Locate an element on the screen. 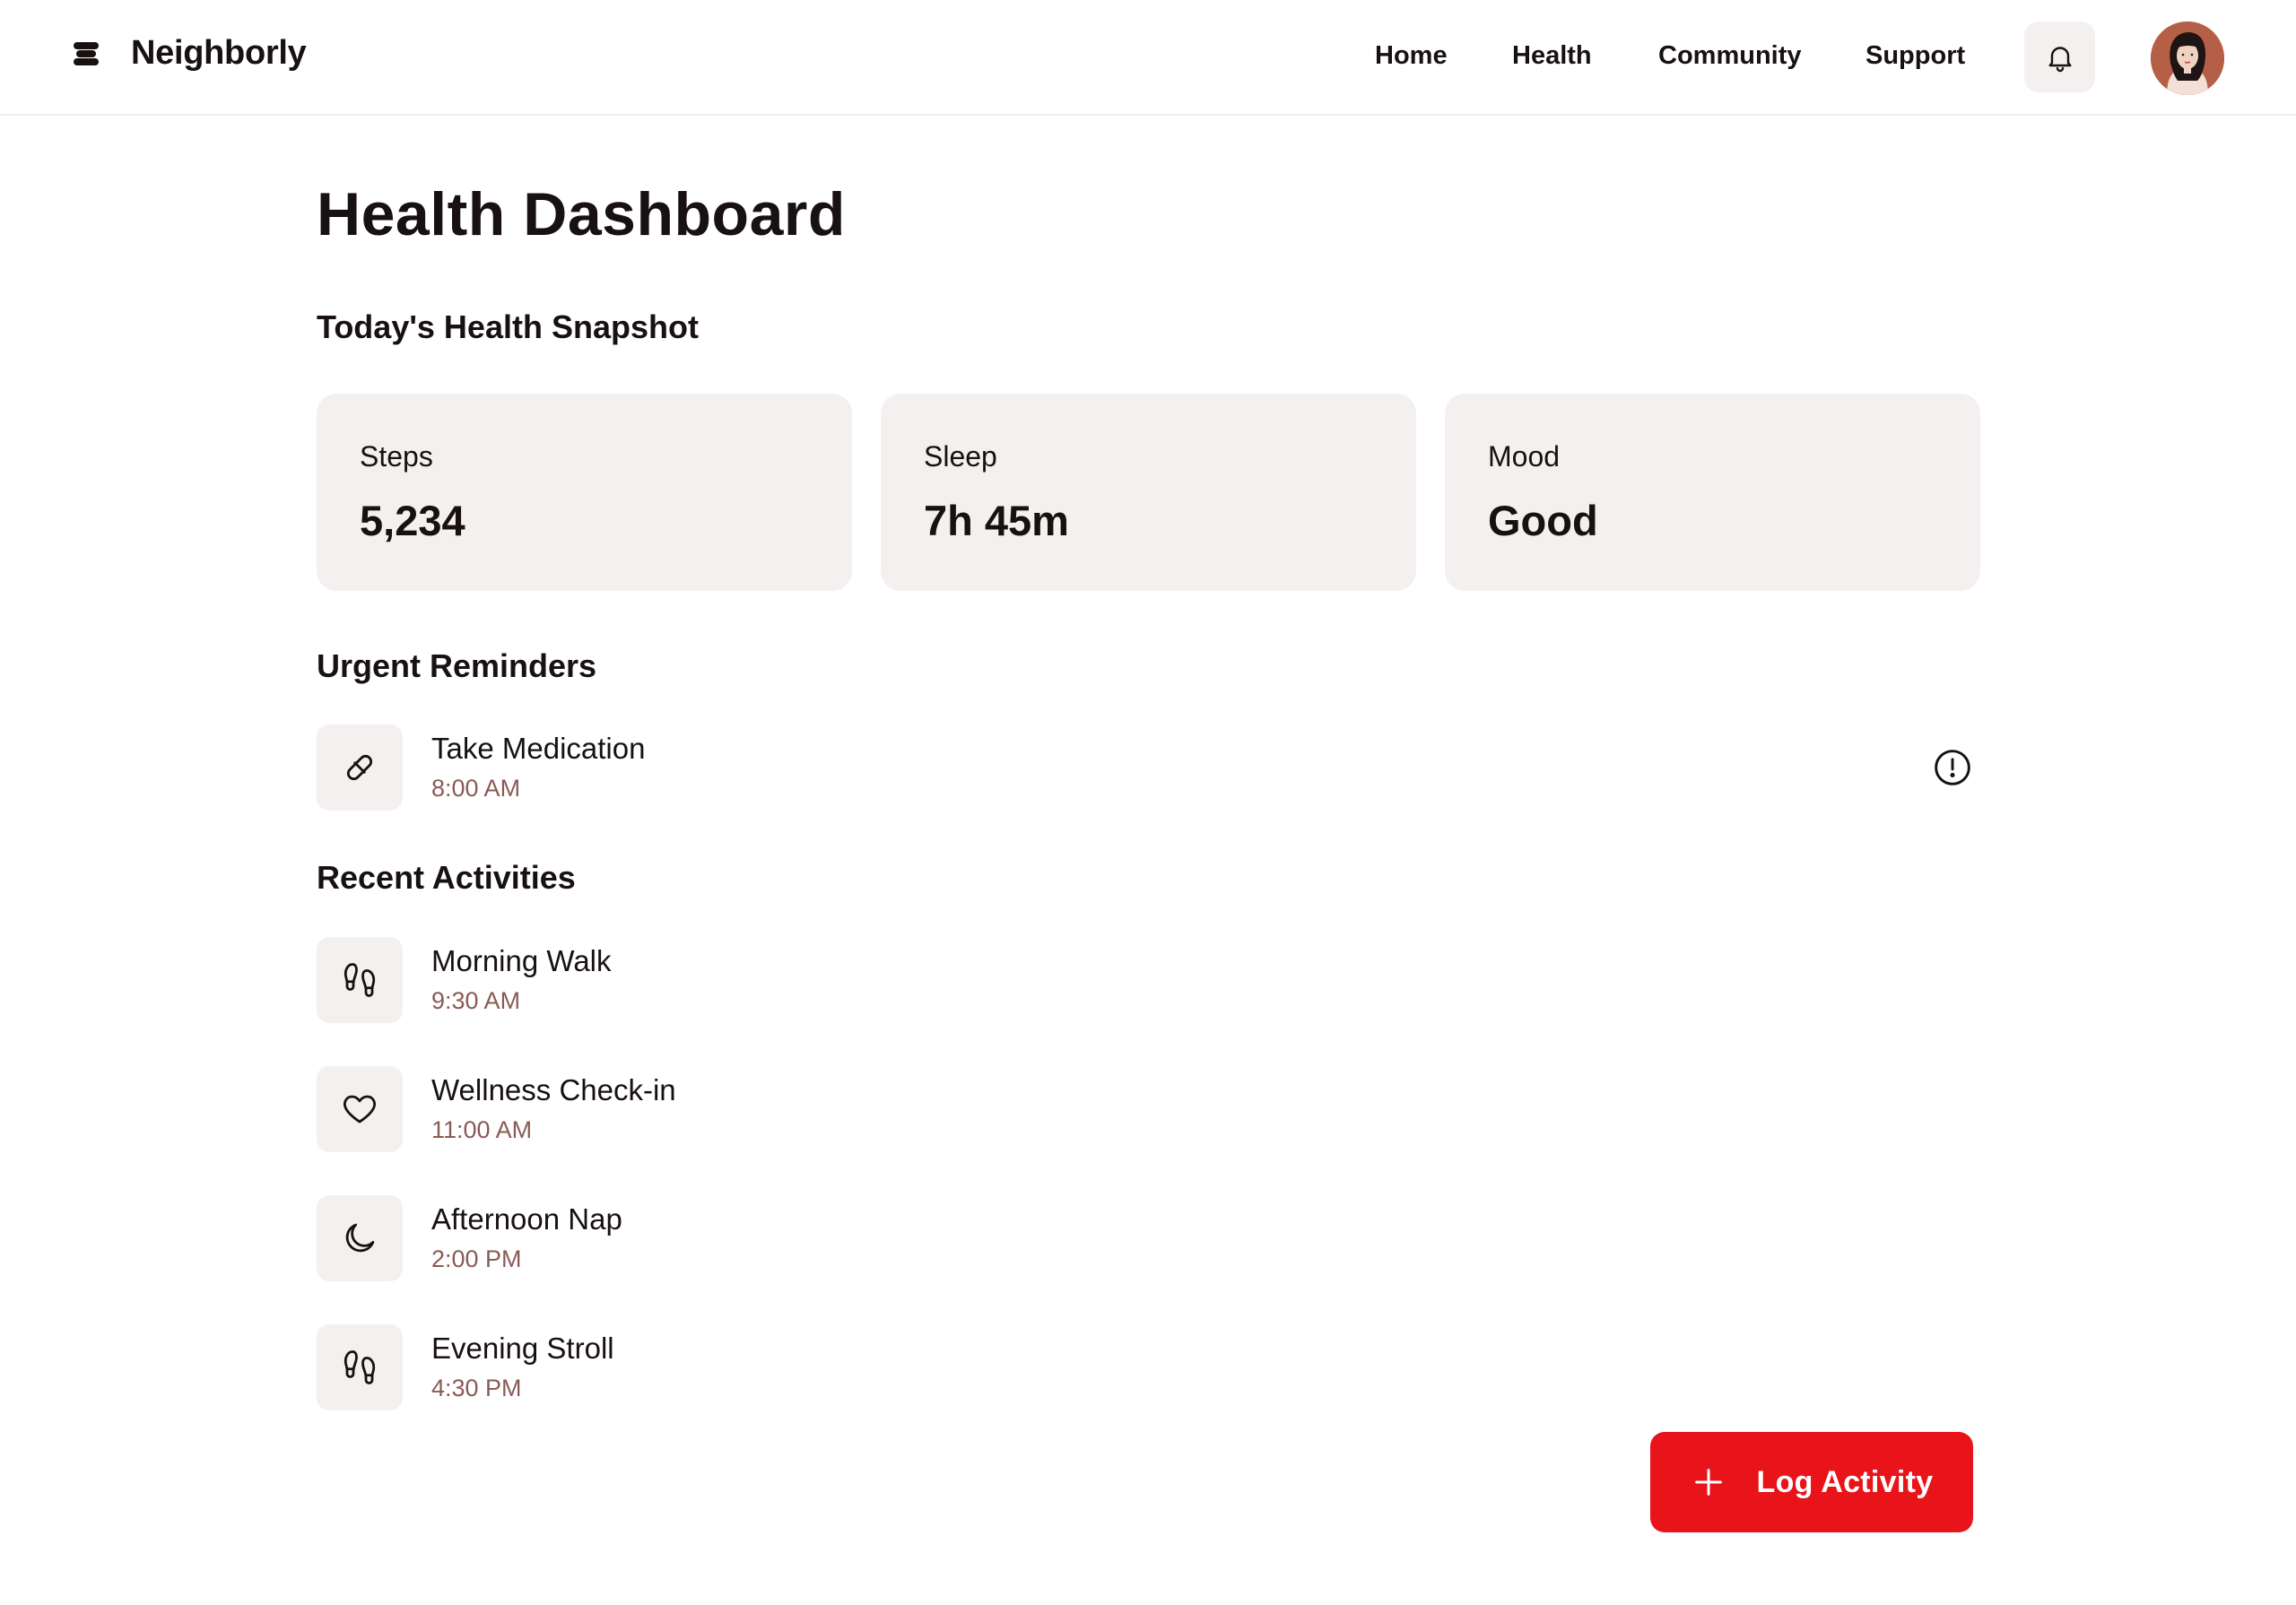  stat-label: Mood is located at coordinates (1524, 456).